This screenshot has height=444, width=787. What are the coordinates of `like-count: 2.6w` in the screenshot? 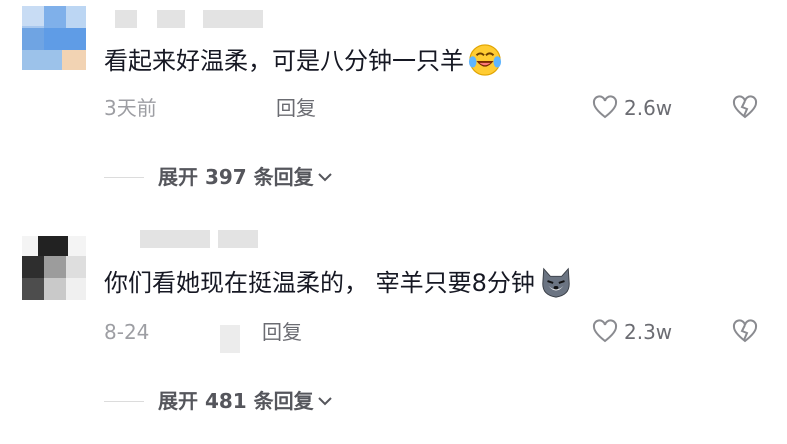 It's located at (648, 108).